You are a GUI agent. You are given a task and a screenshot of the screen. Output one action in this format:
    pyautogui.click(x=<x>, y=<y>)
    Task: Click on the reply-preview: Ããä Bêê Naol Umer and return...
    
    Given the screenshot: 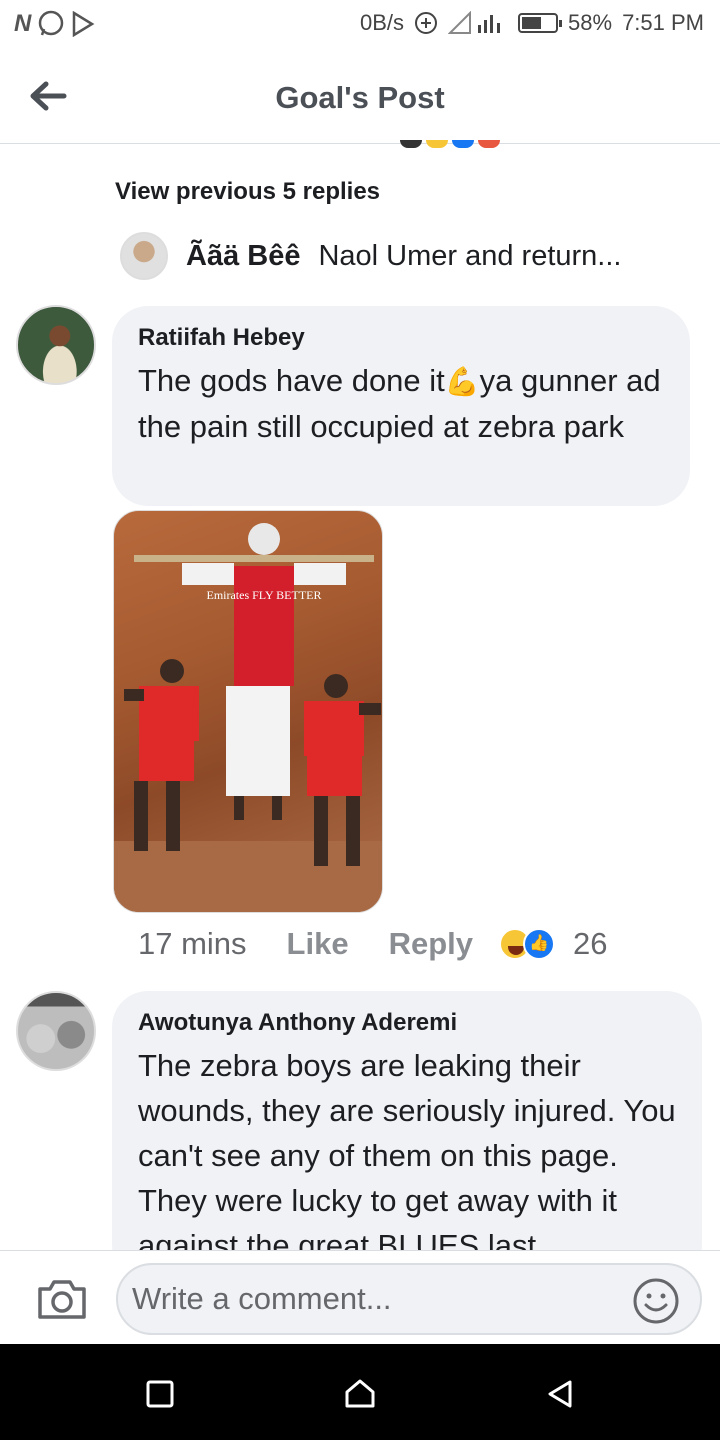 What is the action you would take?
    pyautogui.click(x=405, y=256)
    